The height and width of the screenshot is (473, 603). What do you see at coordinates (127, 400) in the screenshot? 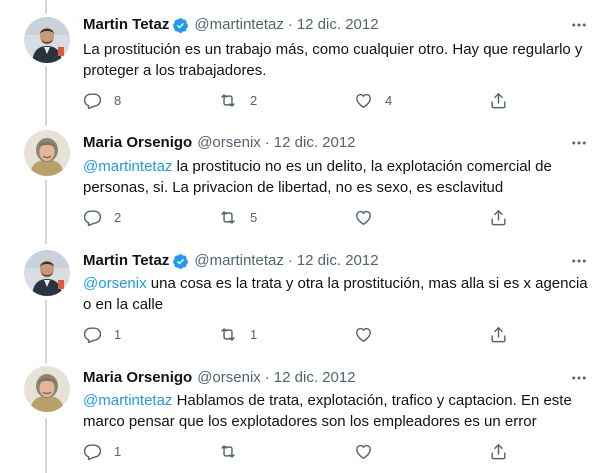
I see `mention-link: @martintetaz` at bounding box center [127, 400].